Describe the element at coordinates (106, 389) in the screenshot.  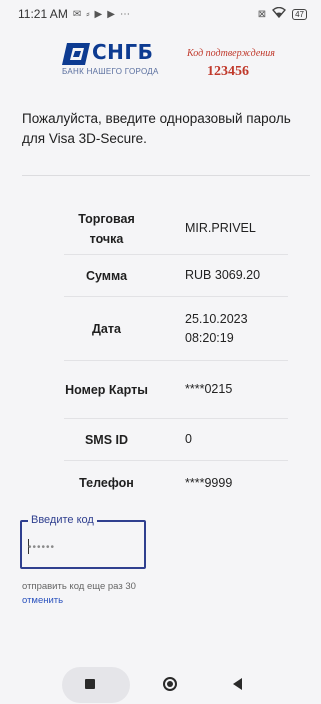
I see `detail-label: Номер Карты` at that location.